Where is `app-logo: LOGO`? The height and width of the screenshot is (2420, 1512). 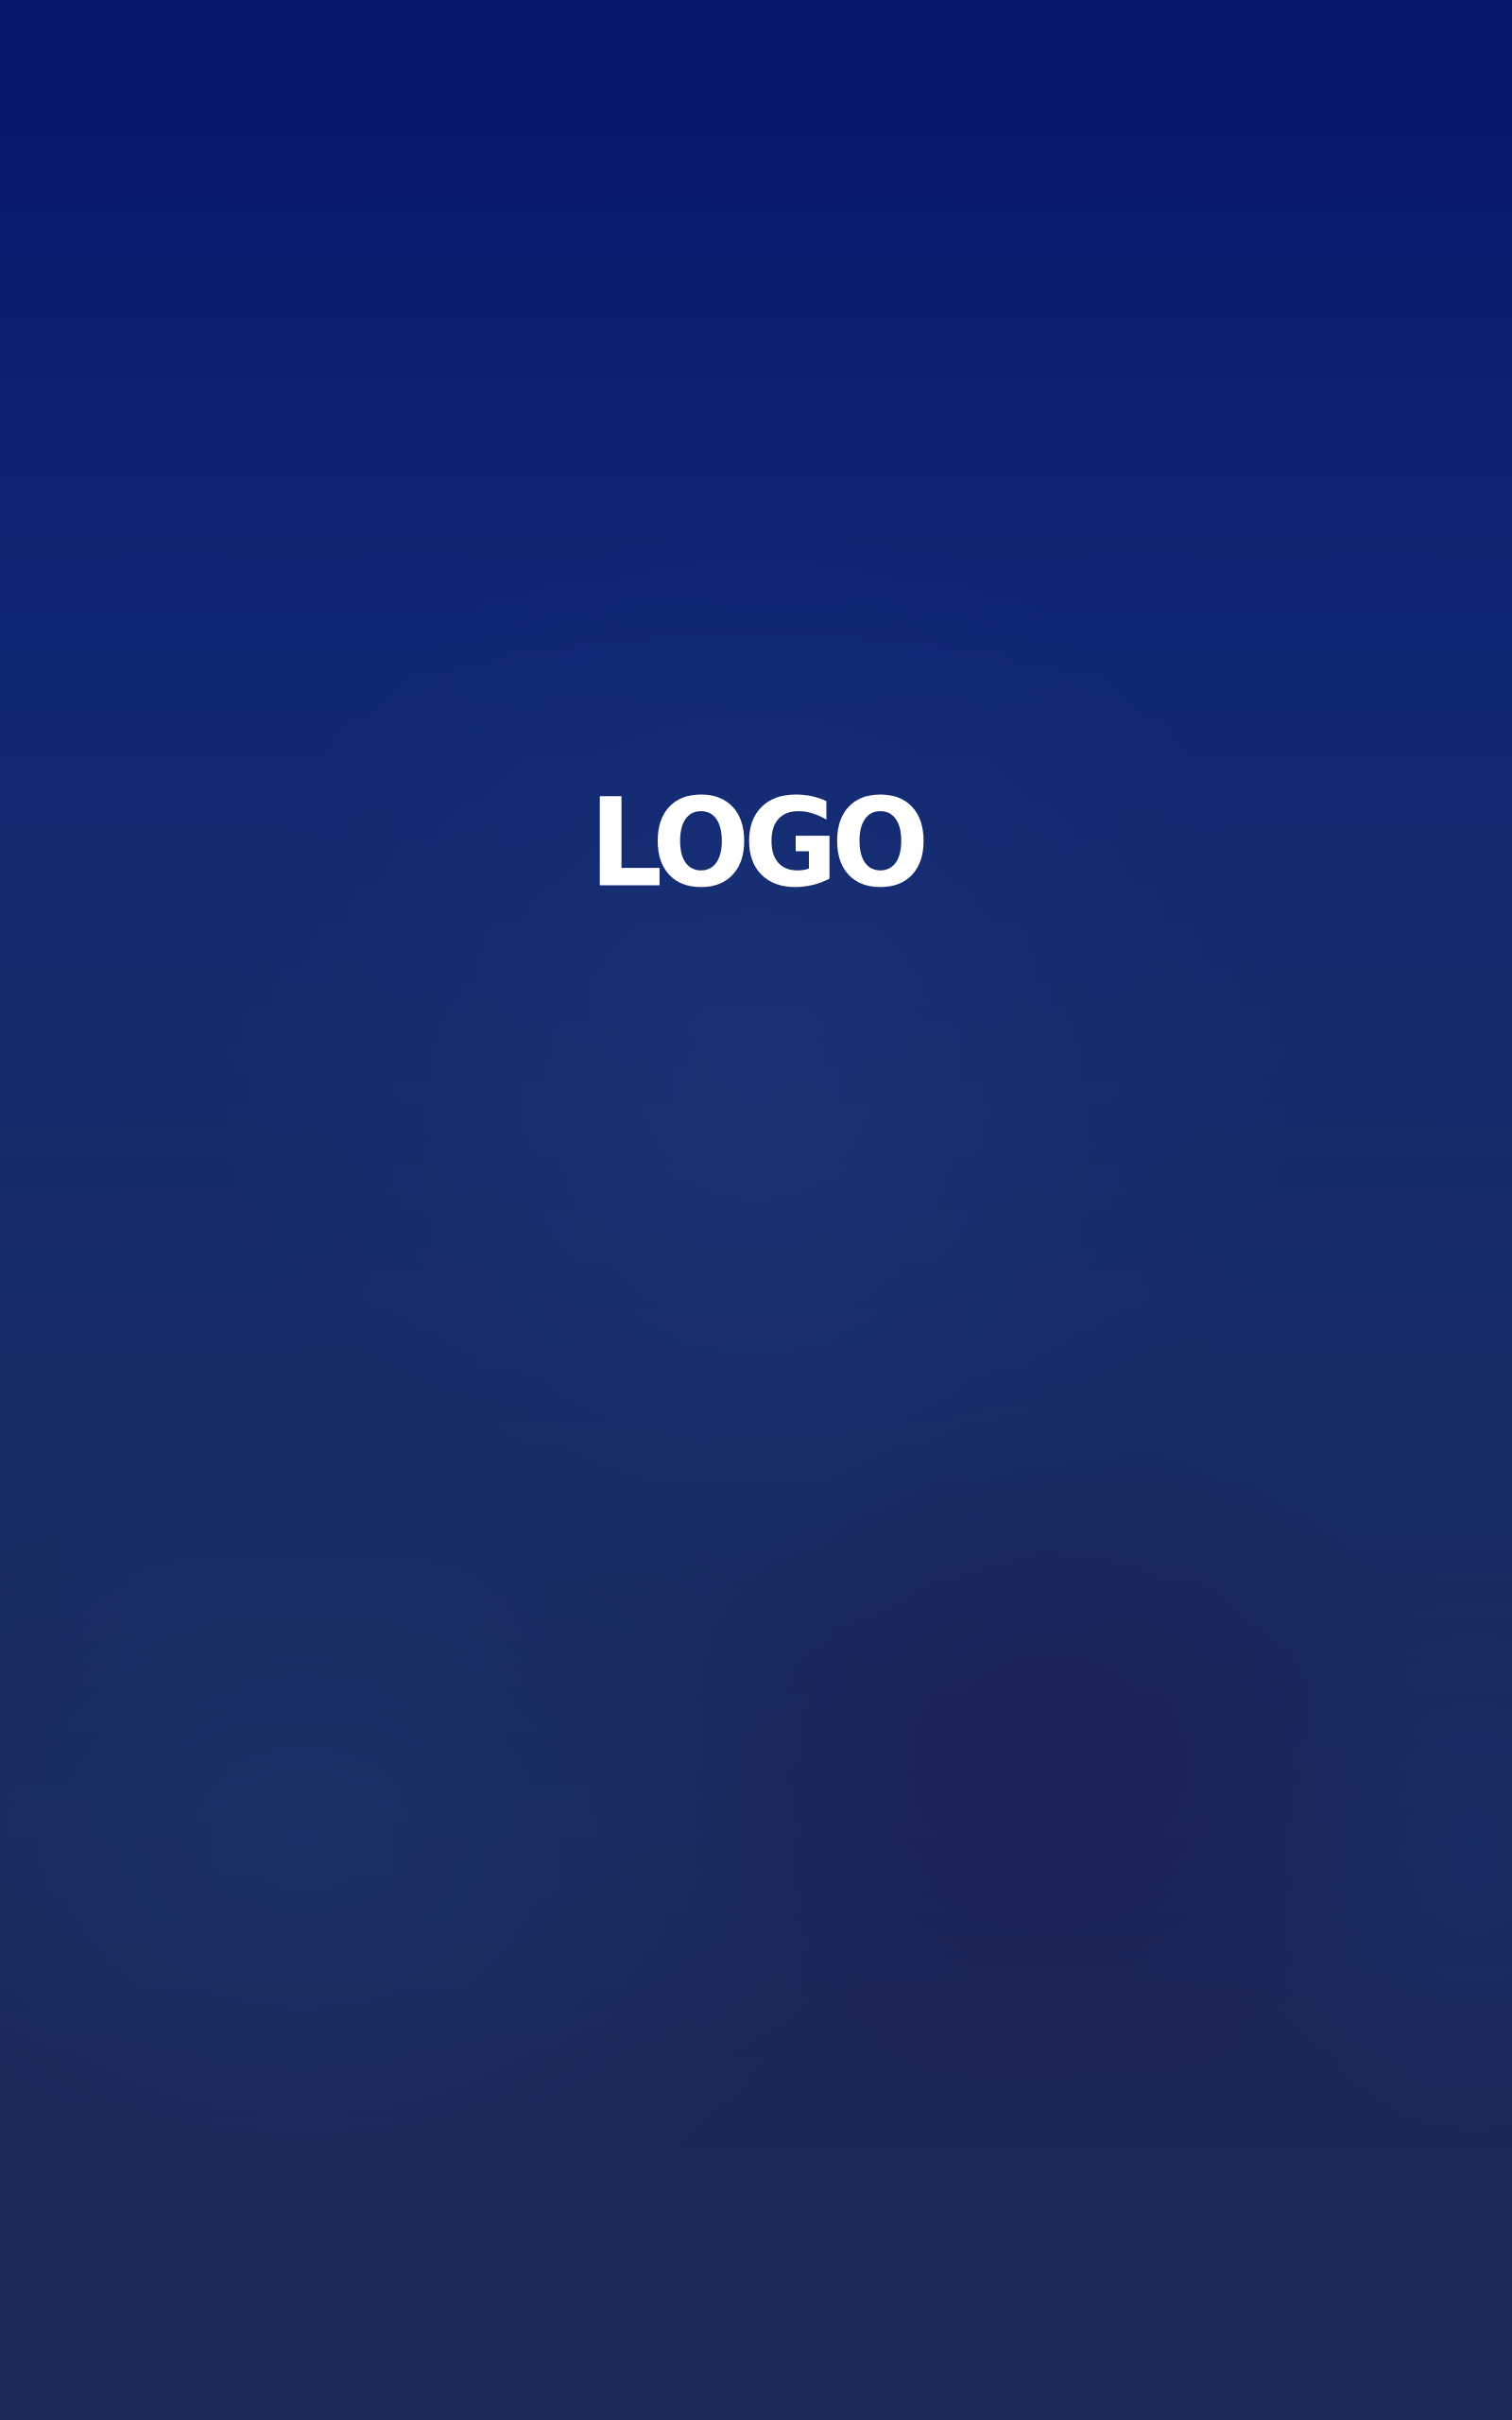
app-logo: LOGO is located at coordinates (759, 843).